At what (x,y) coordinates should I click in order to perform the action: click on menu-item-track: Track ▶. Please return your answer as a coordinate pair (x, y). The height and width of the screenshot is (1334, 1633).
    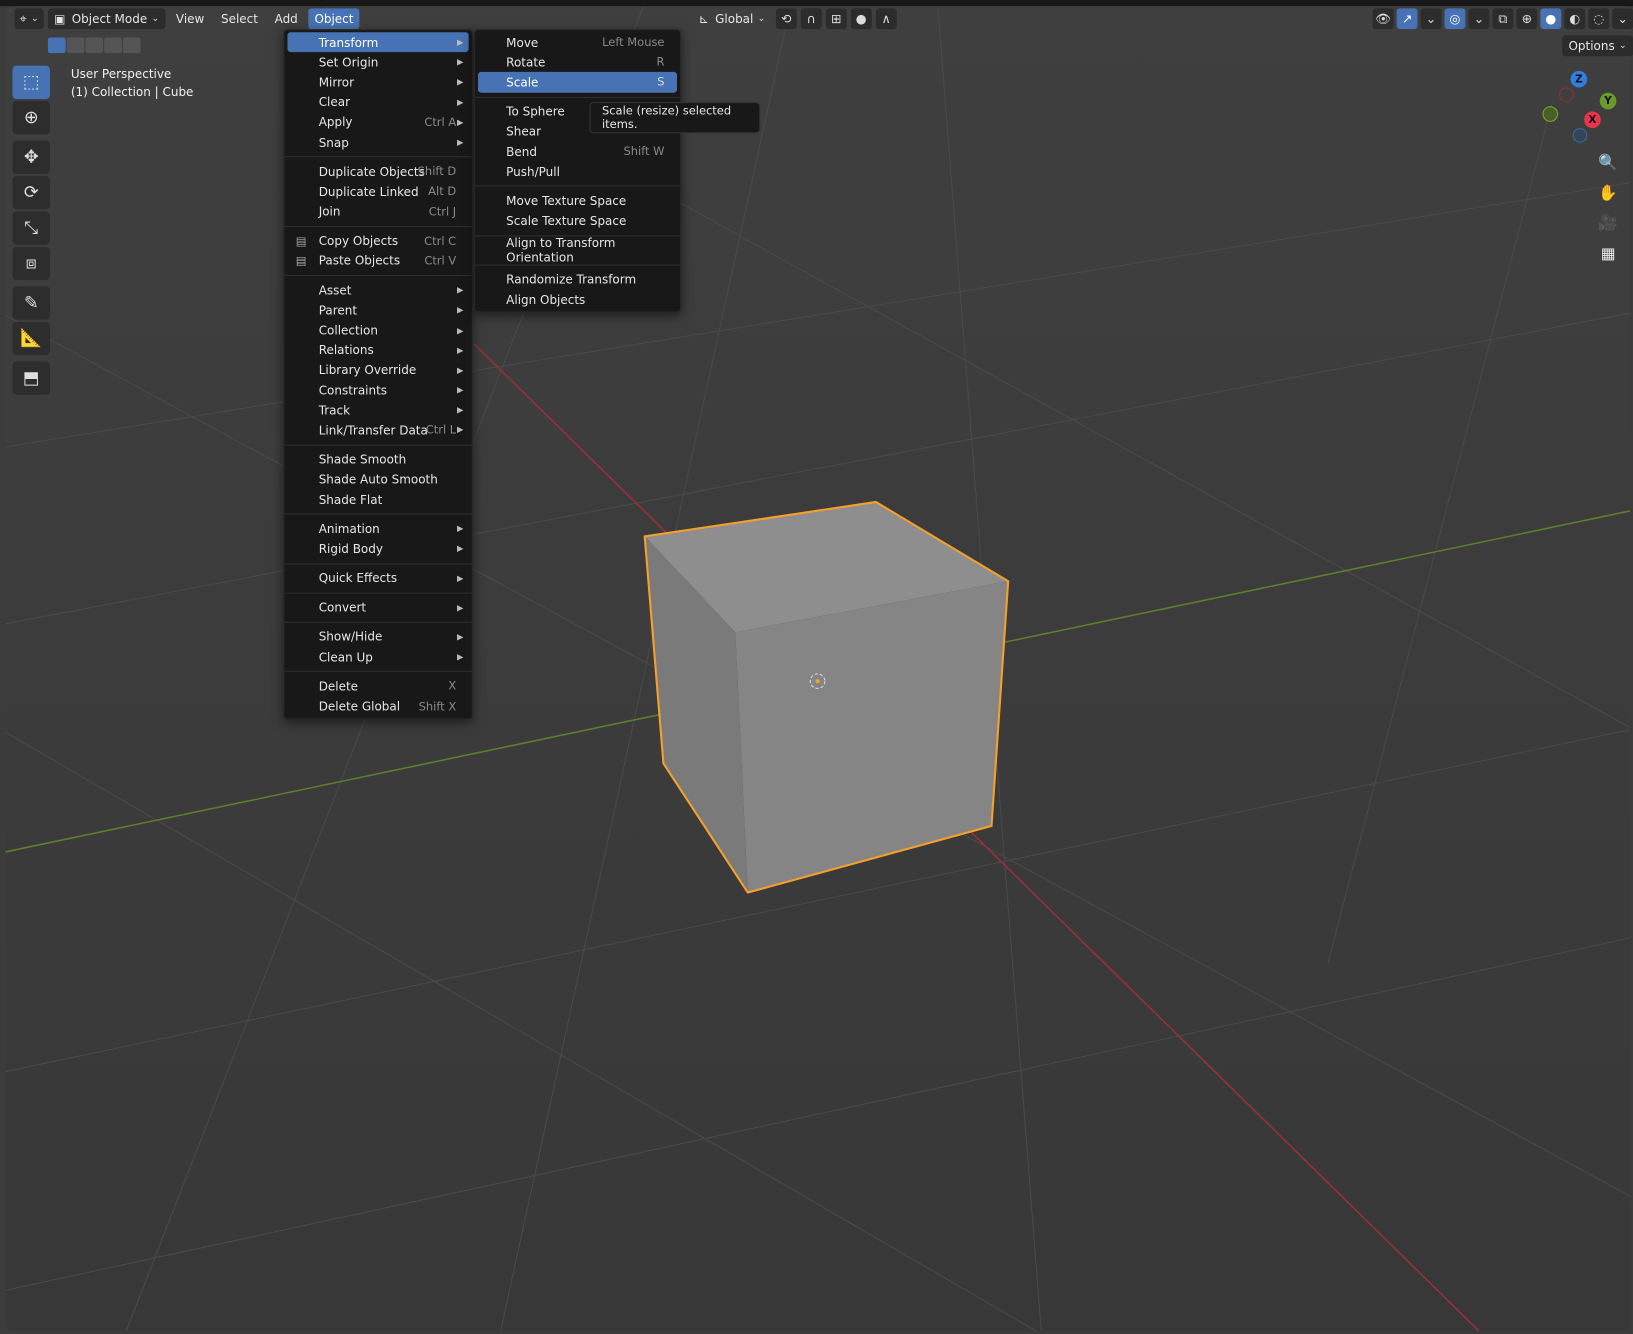
    Looking at the image, I should click on (377, 410).